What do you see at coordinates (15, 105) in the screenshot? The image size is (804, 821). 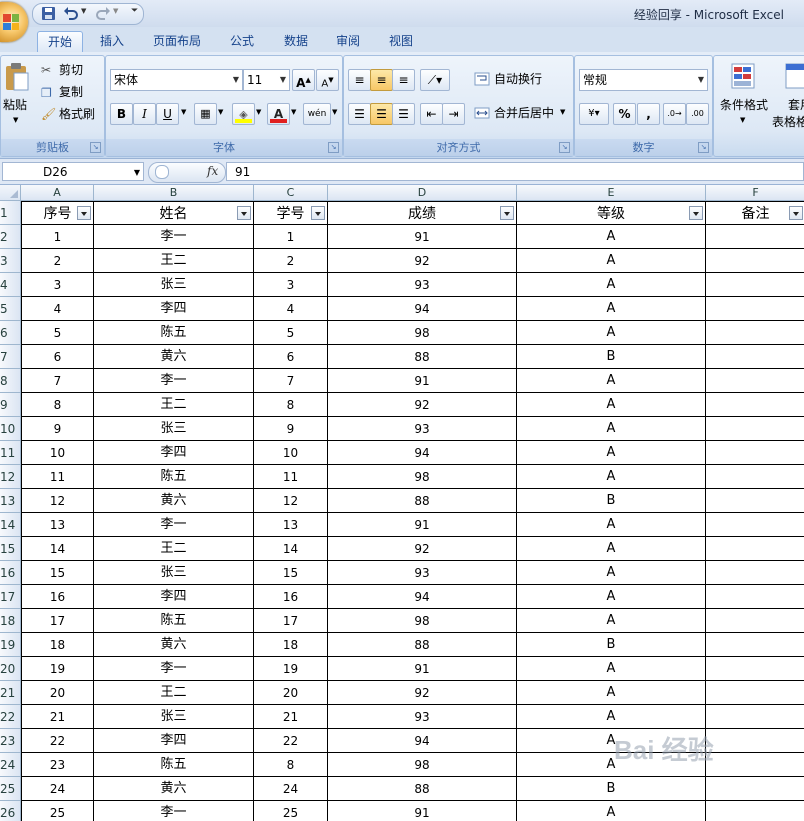 I see `paste-button: 粘贴` at bounding box center [15, 105].